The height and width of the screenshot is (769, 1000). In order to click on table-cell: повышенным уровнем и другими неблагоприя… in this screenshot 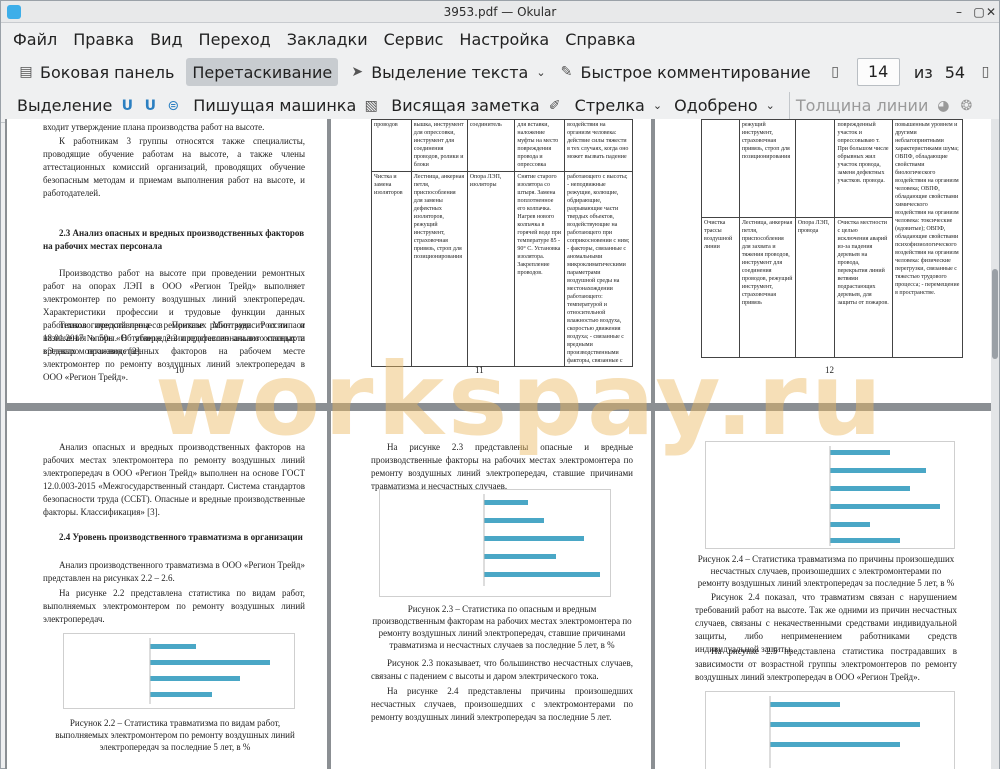, I will do `click(927, 238)`.